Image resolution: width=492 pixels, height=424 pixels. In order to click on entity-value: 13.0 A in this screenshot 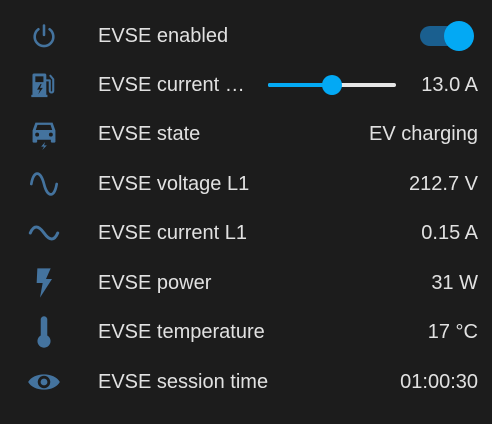, I will do `click(449, 84)`.